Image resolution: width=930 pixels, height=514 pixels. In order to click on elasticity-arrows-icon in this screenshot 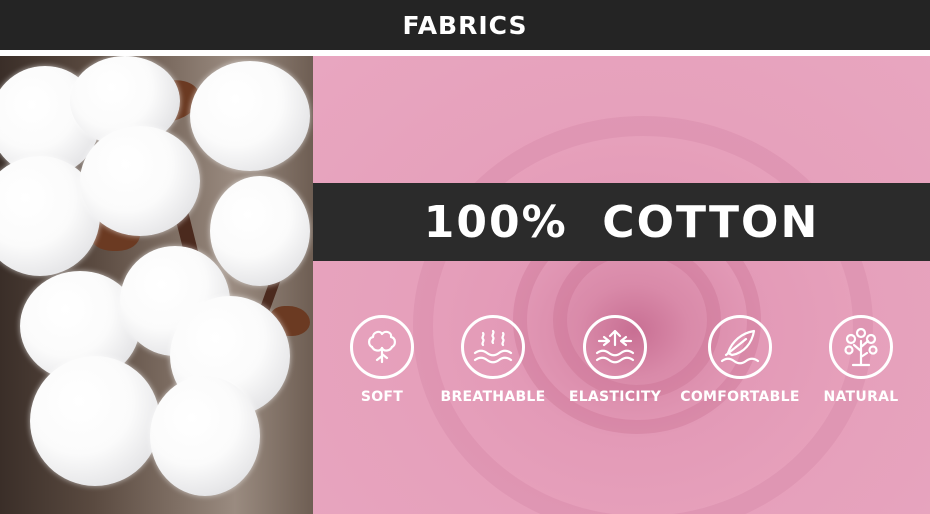, I will do `click(615, 347)`.